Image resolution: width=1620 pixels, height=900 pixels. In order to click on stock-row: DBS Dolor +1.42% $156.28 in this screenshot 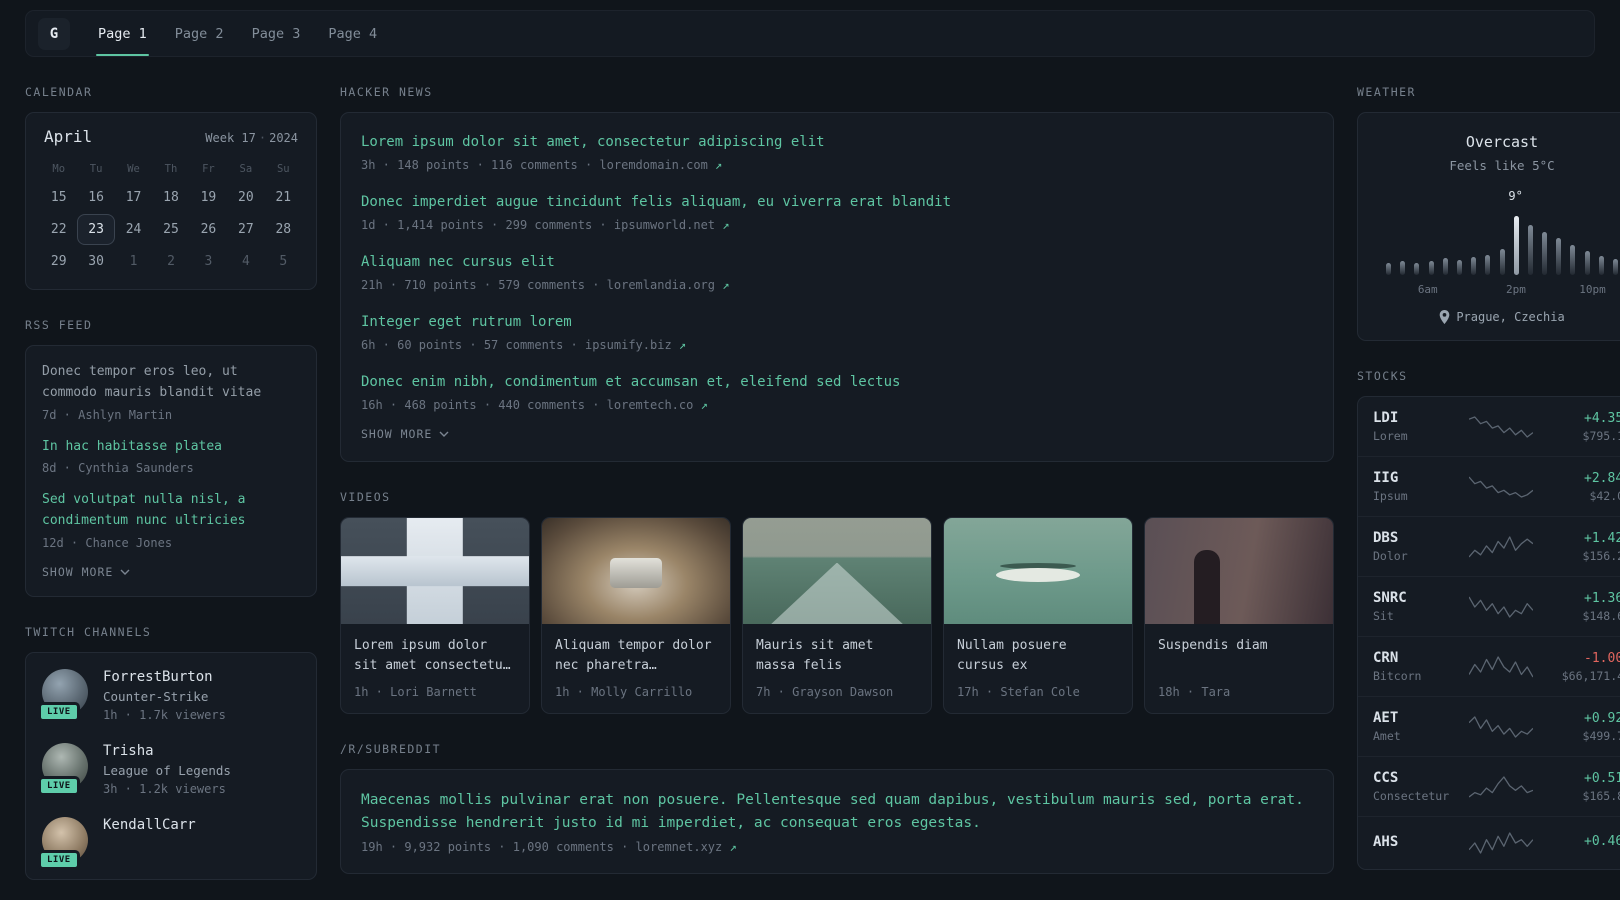, I will do `click(1489, 546)`.